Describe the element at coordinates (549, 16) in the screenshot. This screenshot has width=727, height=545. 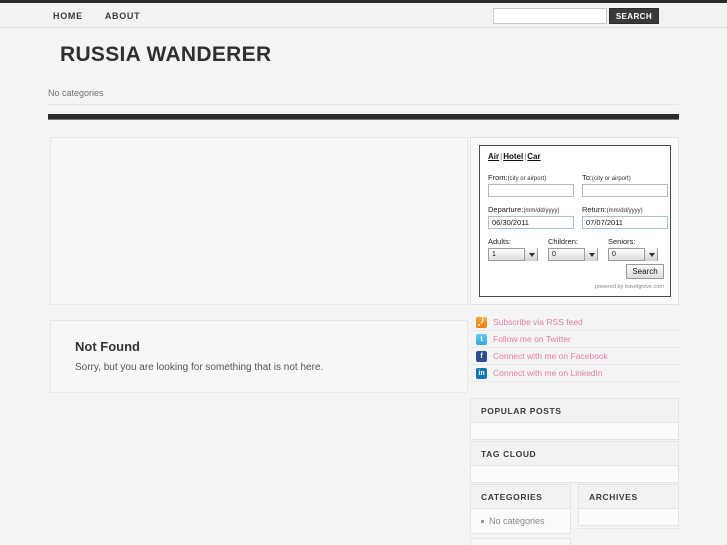
I see `search-input` at that location.